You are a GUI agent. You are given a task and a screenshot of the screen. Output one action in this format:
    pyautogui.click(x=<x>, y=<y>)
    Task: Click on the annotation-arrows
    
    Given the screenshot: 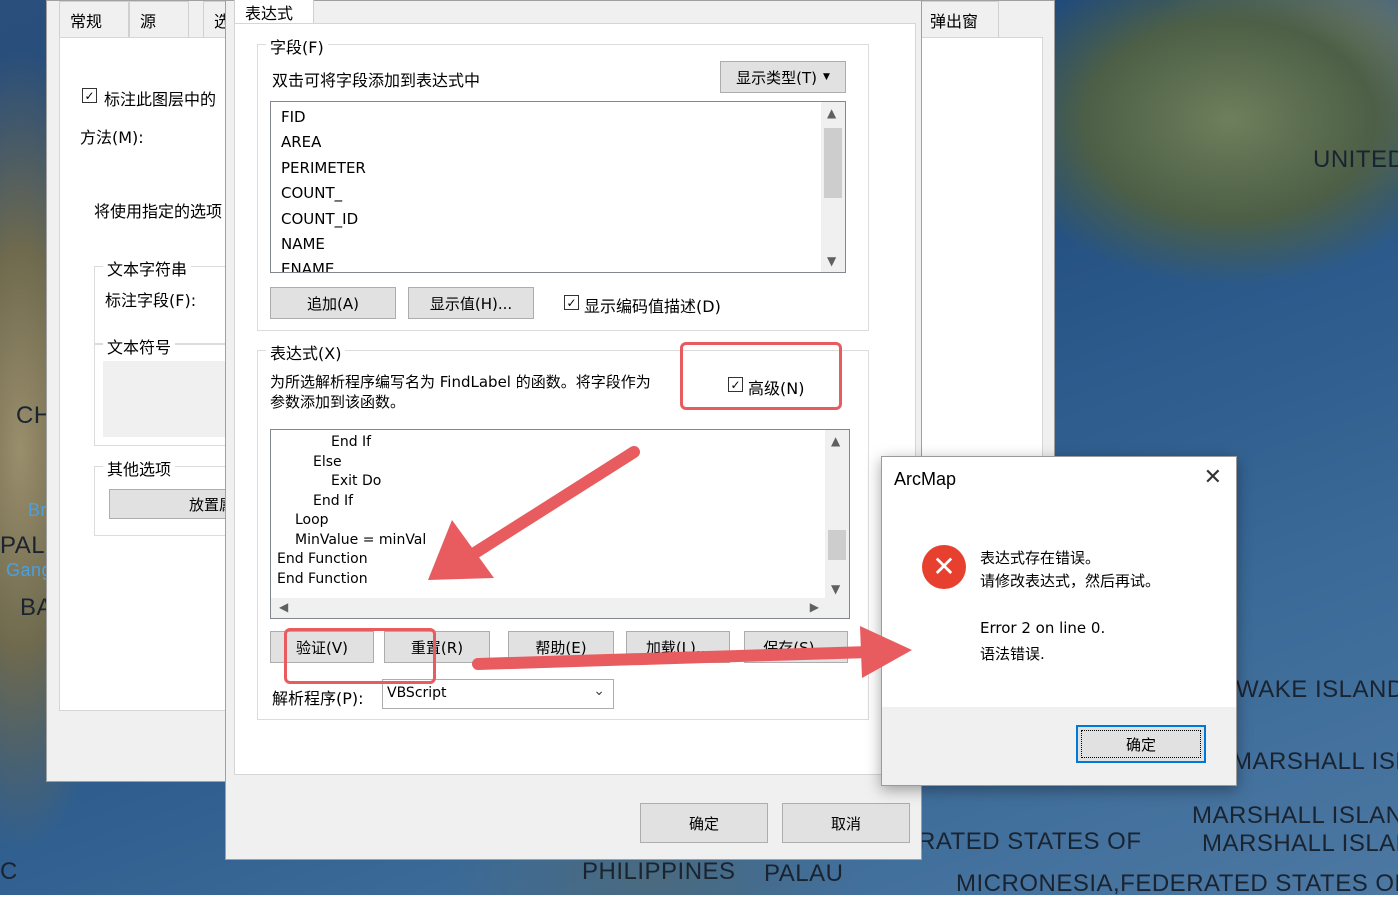 What is the action you would take?
    pyautogui.click(x=670, y=562)
    